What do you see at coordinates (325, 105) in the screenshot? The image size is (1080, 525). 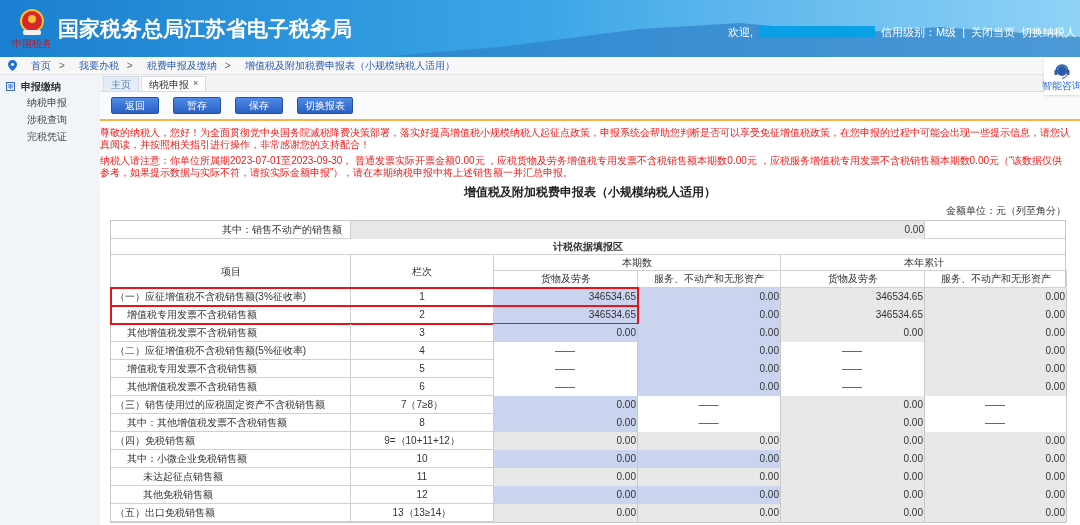 I see `toolbar-button: 切换报表` at bounding box center [325, 105].